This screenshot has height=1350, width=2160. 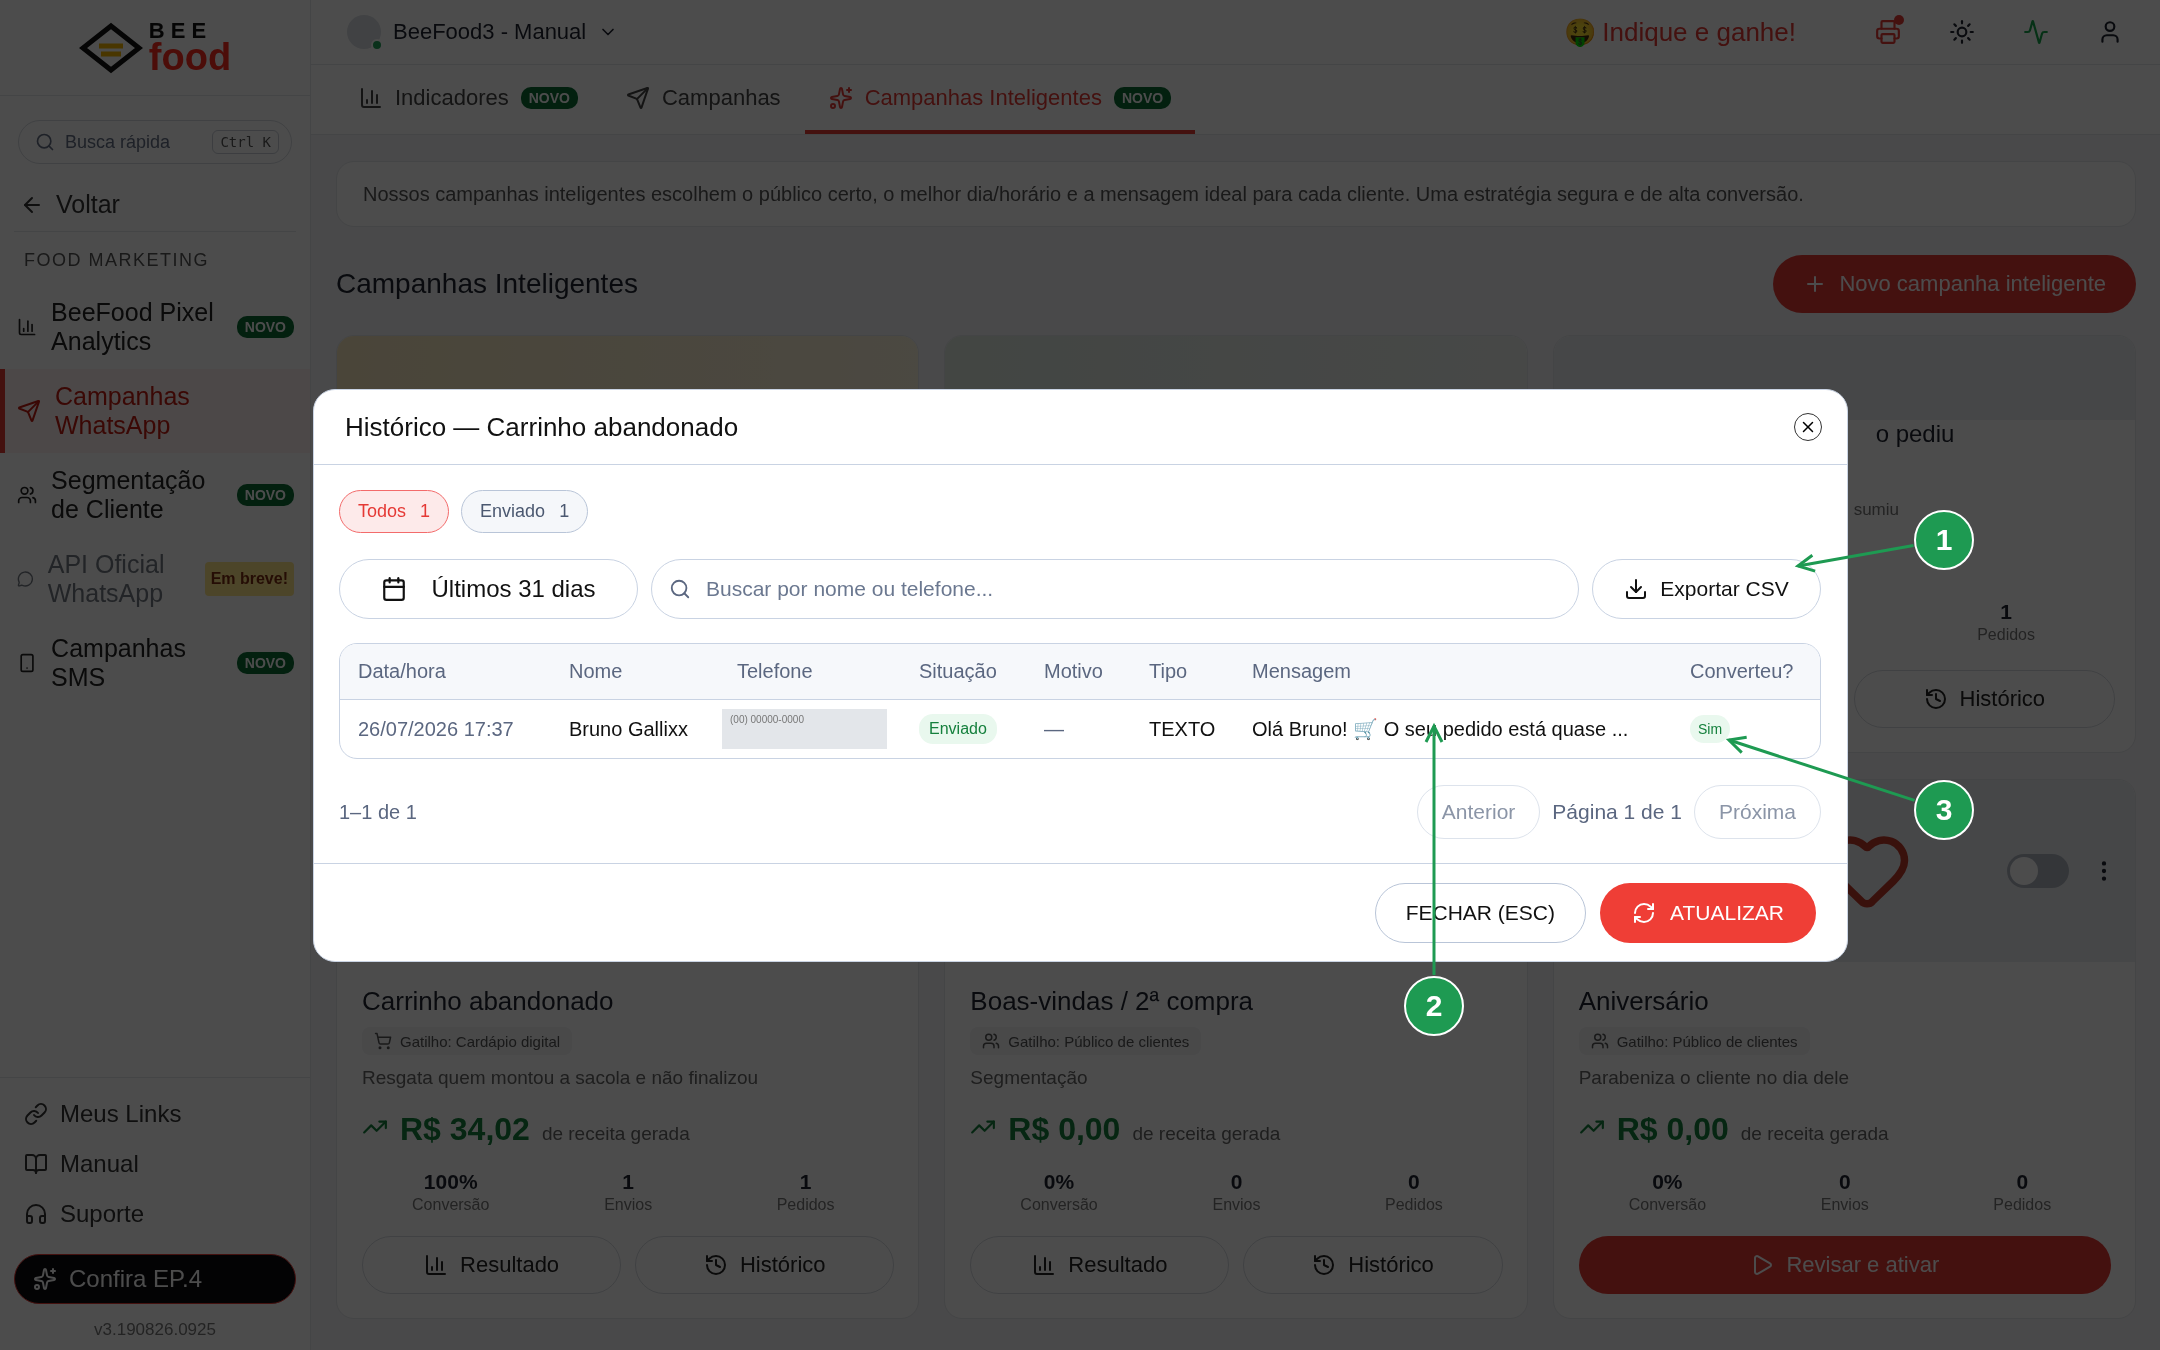 What do you see at coordinates (1742, 671) in the screenshot?
I see `column-header: Converteu?` at bounding box center [1742, 671].